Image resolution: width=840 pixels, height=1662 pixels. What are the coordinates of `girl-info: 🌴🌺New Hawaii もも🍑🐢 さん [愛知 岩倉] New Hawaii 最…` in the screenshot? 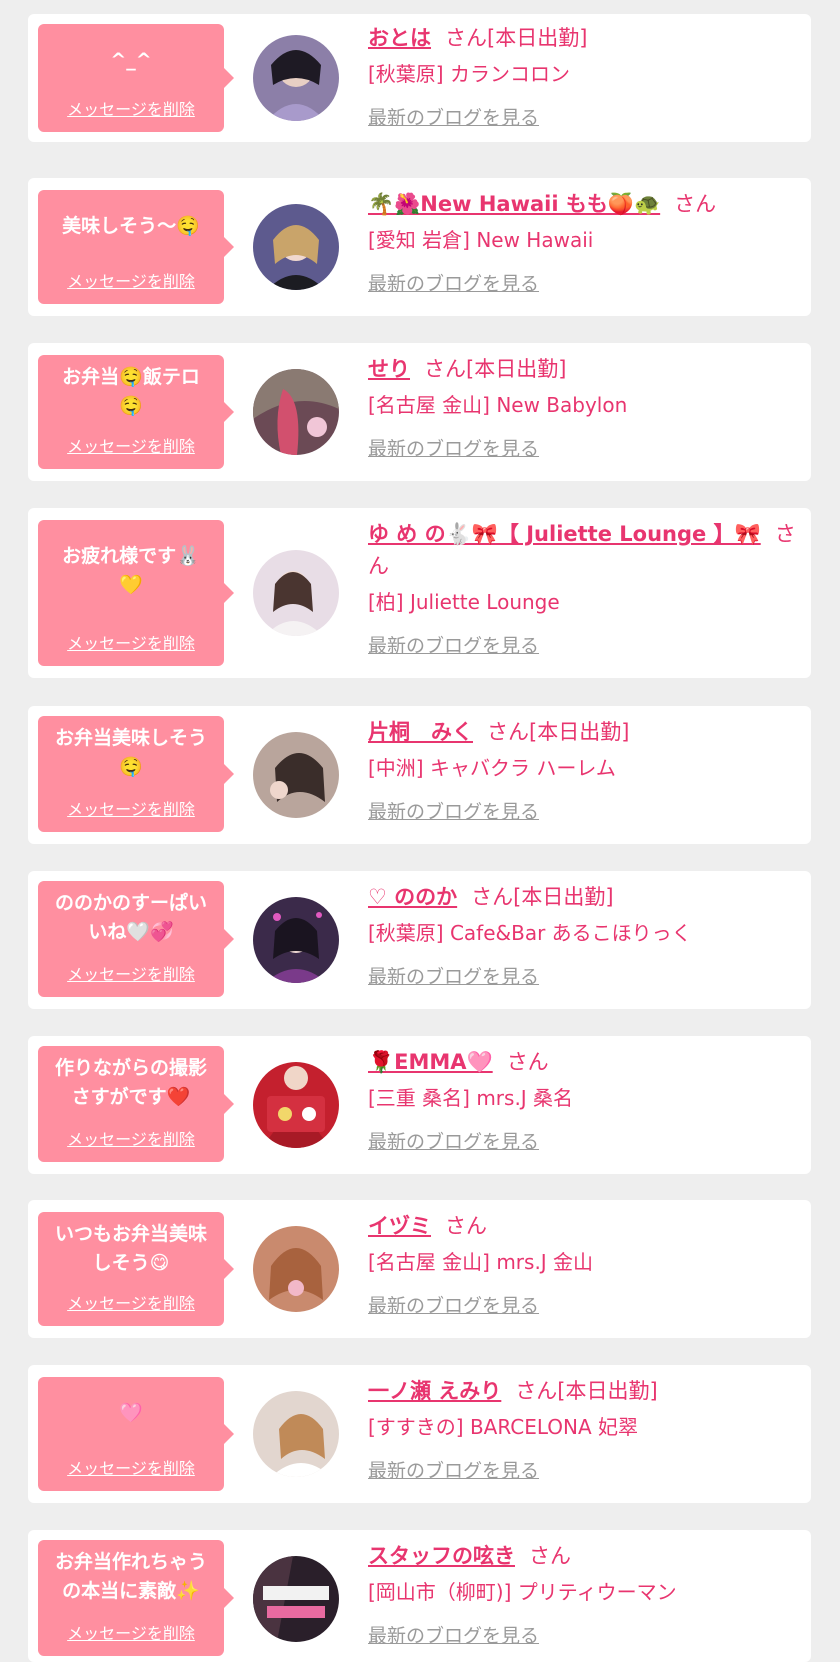 It's located at (584, 243).